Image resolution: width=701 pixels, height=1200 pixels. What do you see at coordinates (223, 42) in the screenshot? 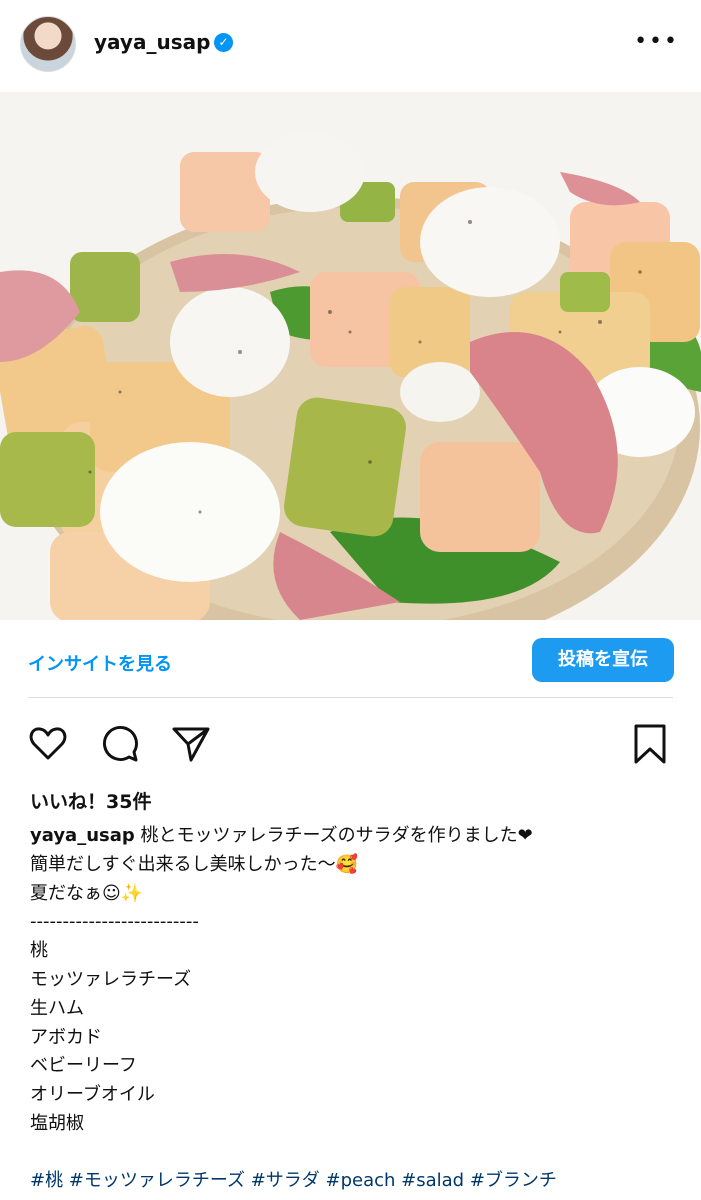
I see `verified-badge-icon: ✓` at bounding box center [223, 42].